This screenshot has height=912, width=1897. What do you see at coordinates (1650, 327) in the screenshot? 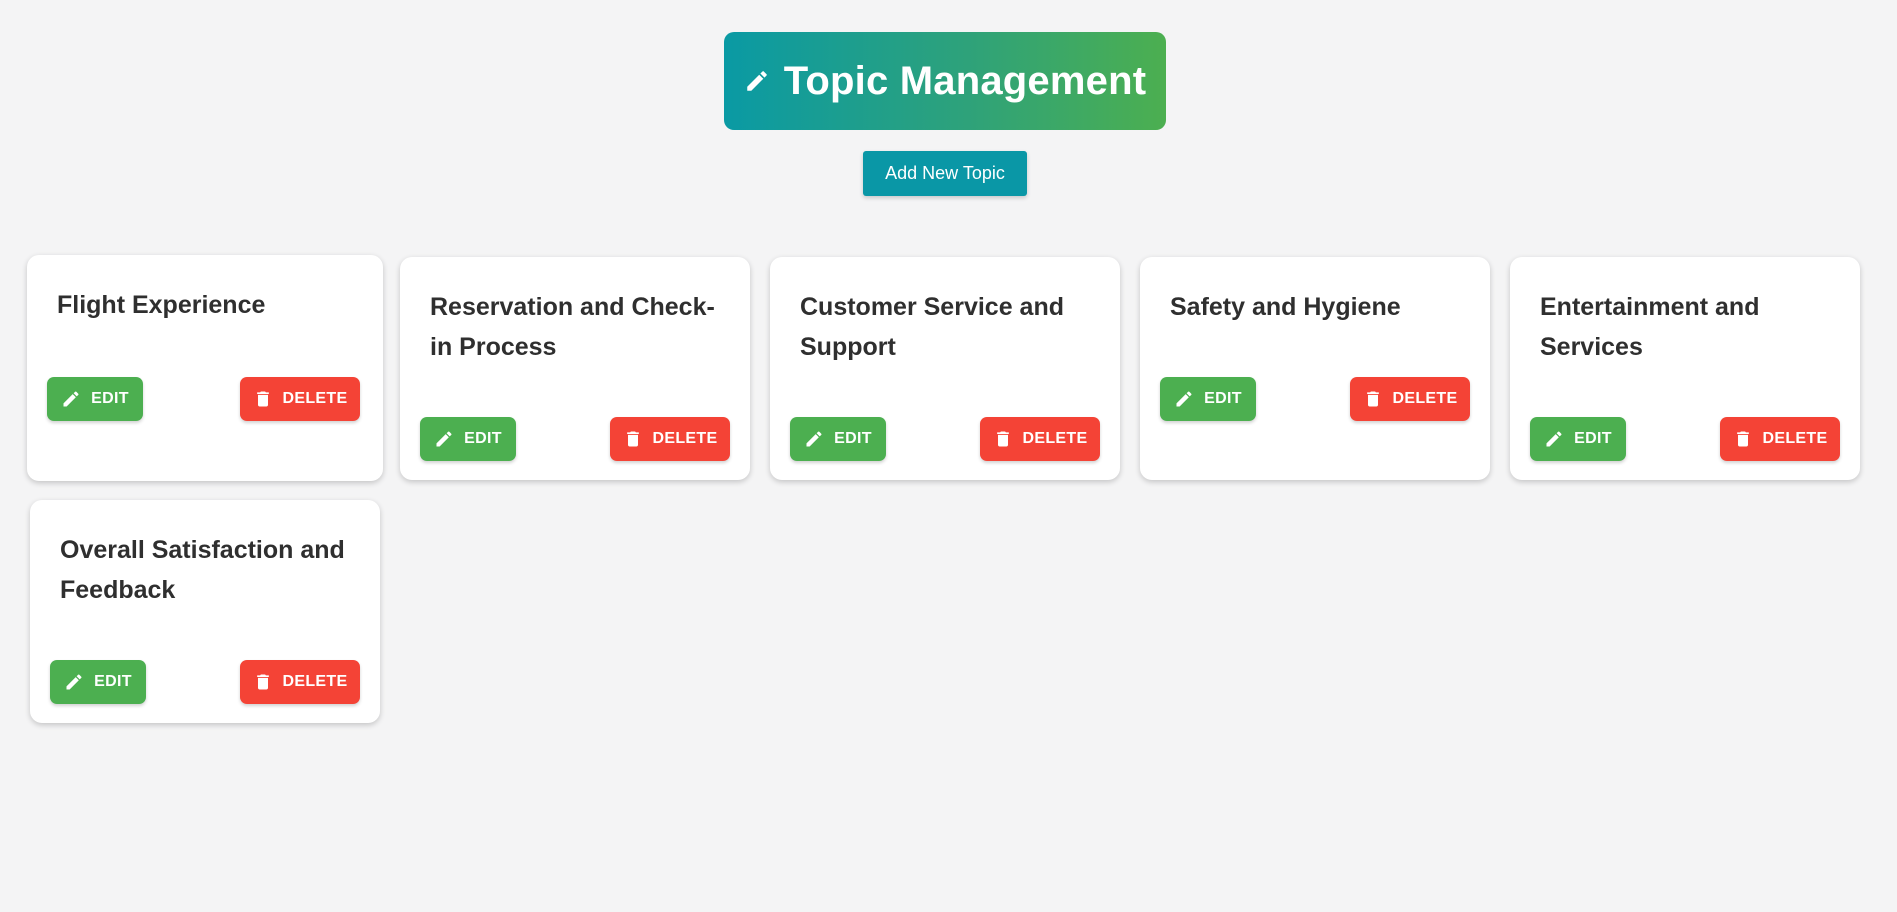
I see `topic-title: Entertainment and Services` at bounding box center [1650, 327].